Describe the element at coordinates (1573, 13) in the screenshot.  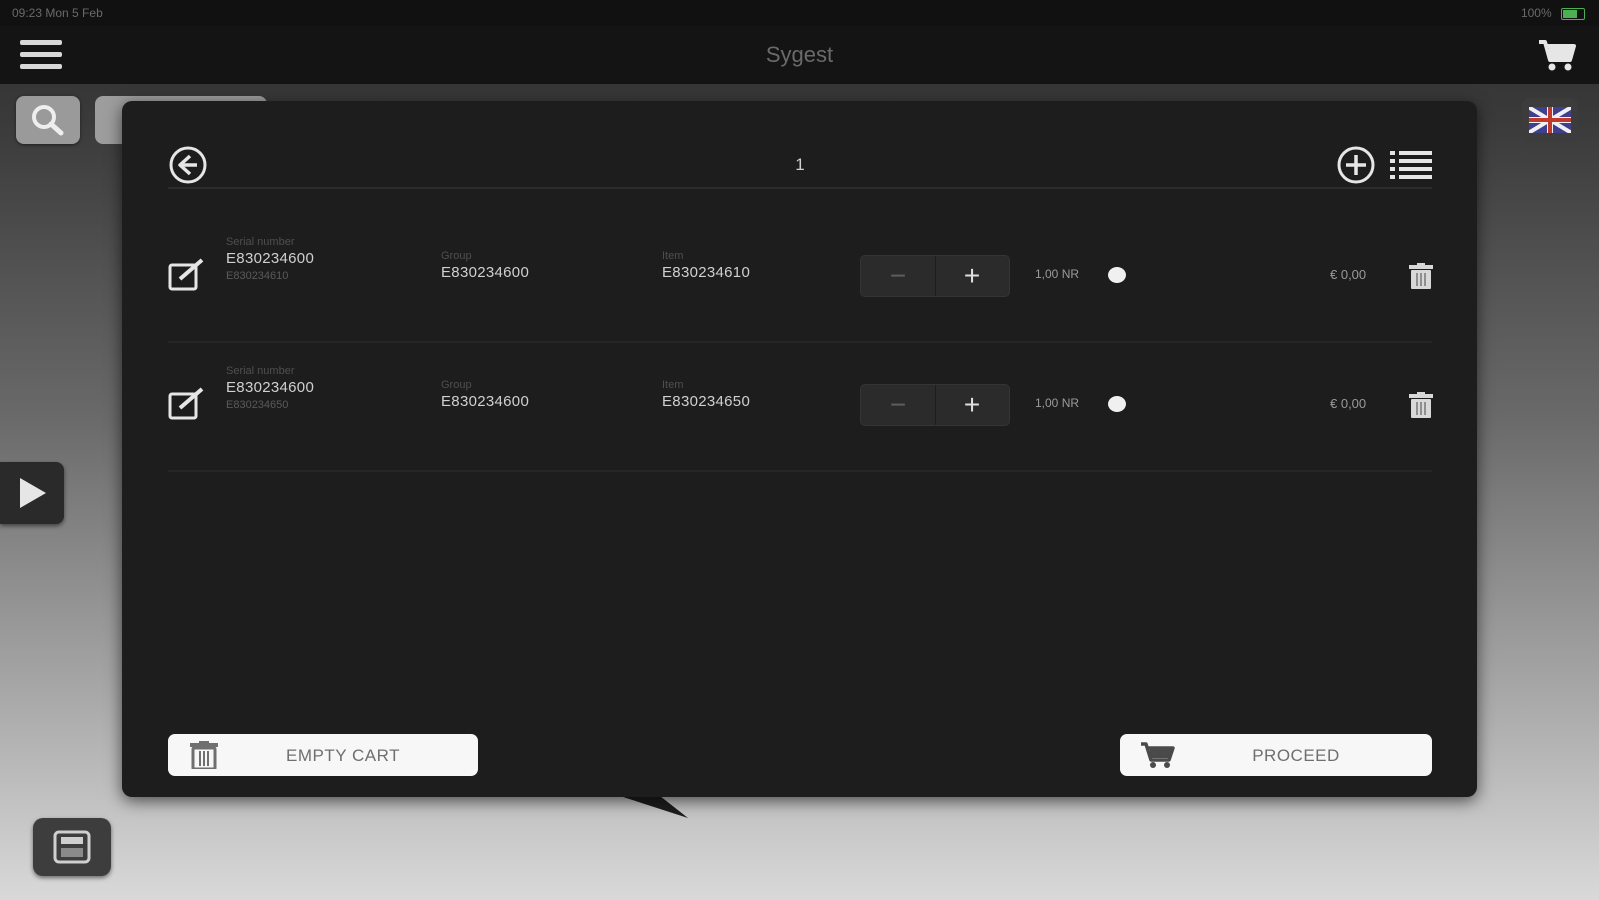
I see `battery-icon` at that location.